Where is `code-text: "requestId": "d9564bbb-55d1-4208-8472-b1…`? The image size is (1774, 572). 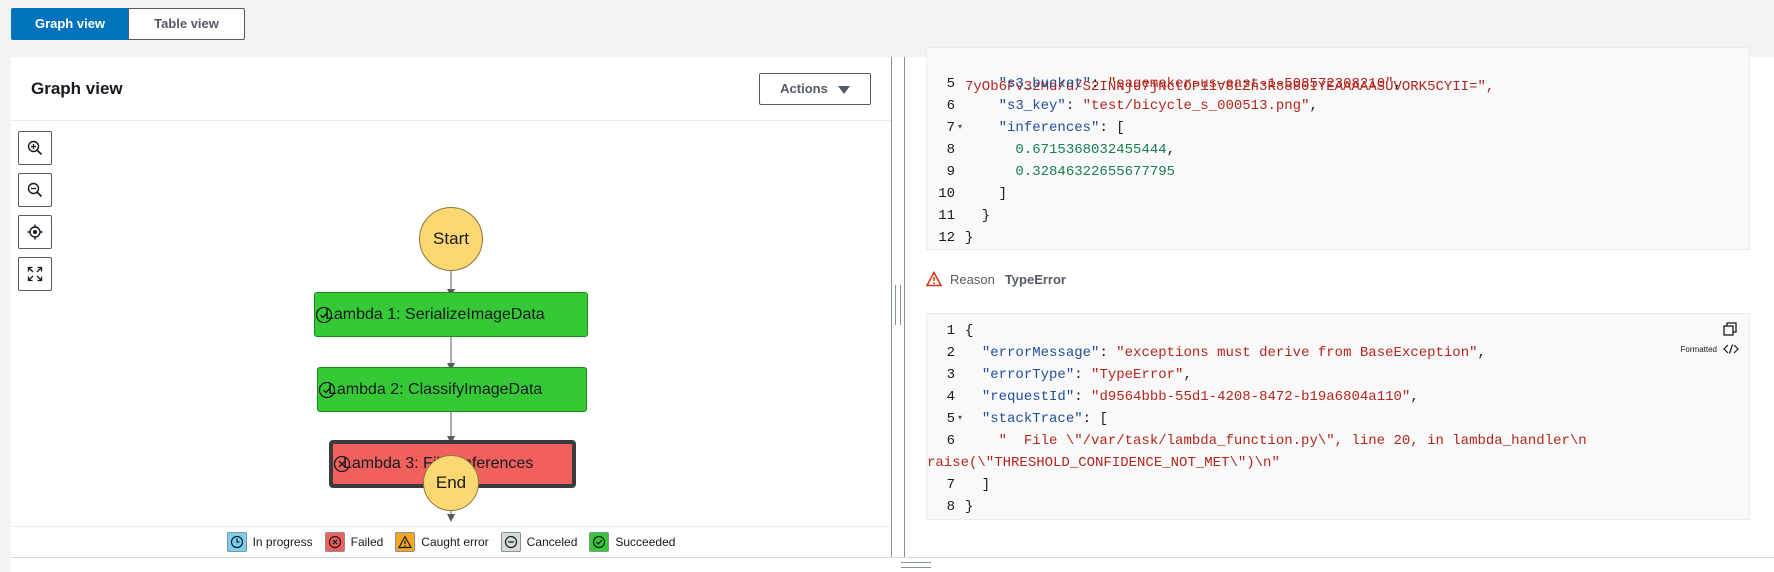 code-text: "requestId": "d9564bbb-55d1-4208-8472-b1… is located at coordinates (1200, 397).